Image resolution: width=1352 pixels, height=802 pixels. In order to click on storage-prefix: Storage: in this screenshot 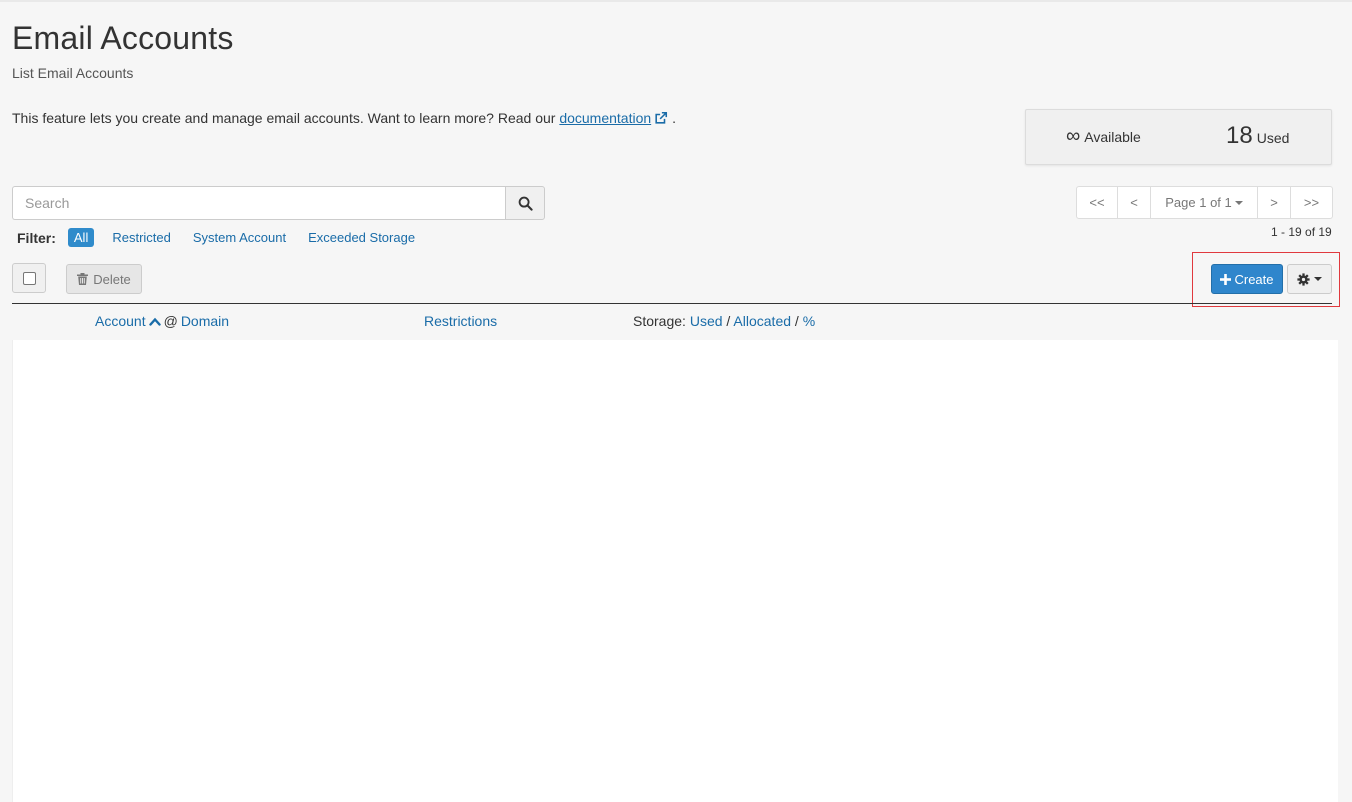, I will do `click(659, 321)`.